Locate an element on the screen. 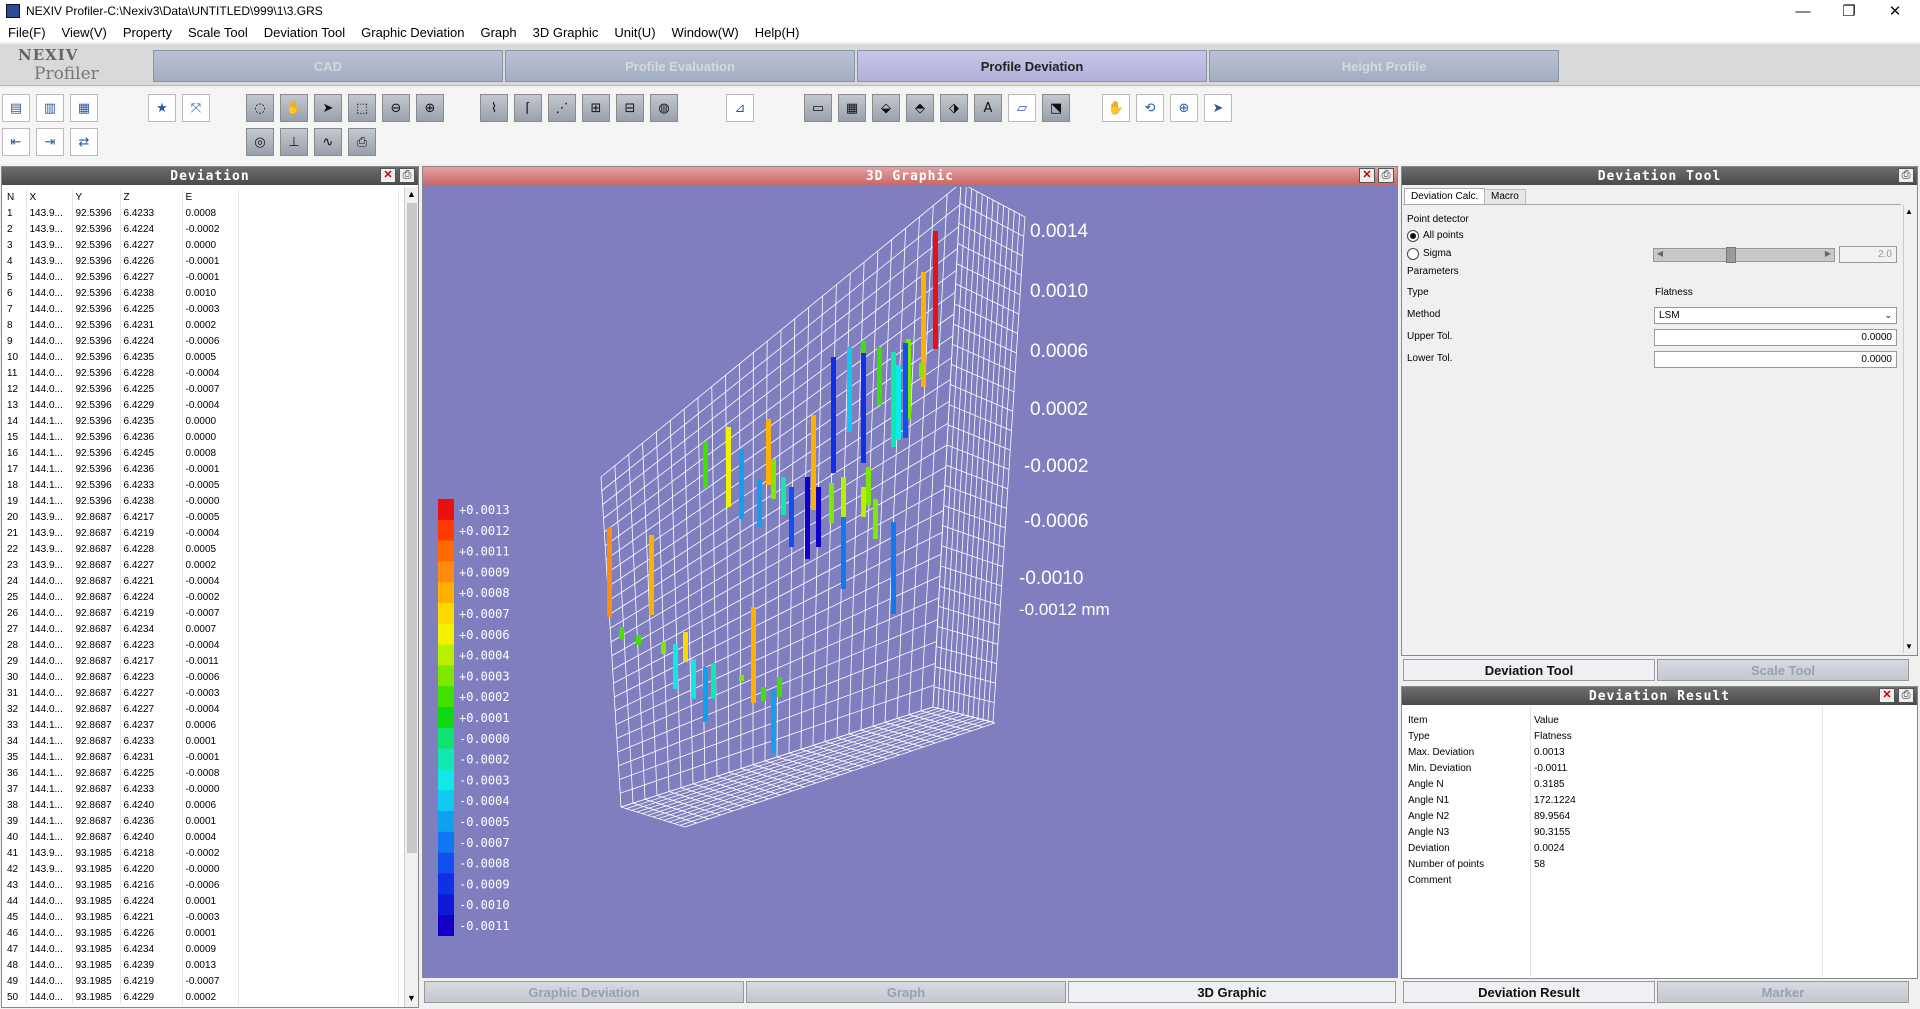 The width and height of the screenshot is (1920, 1009). table-row: 12 144.0... 92.5396 6.4225 -0.0007 is located at coordinates (201, 389).